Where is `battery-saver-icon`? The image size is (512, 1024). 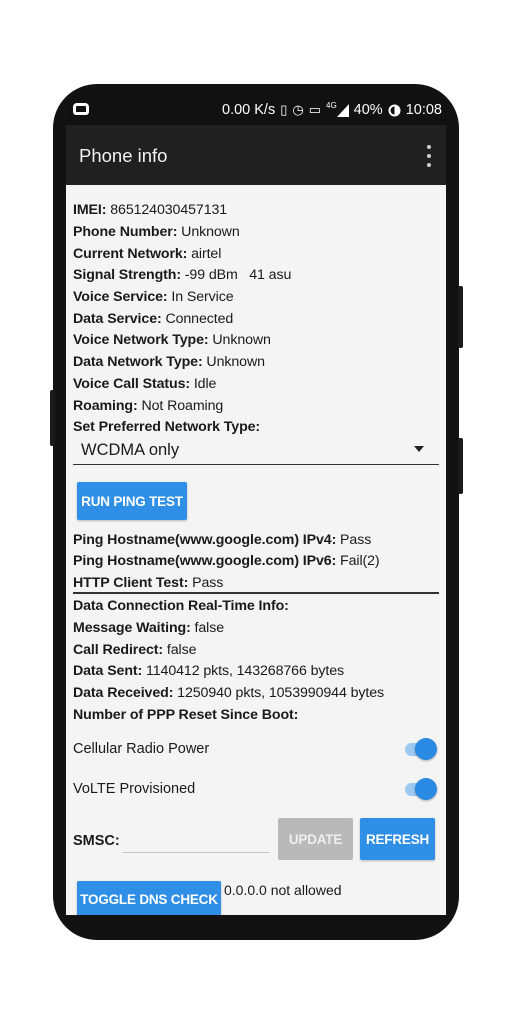
battery-saver-icon is located at coordinates (394, 110).